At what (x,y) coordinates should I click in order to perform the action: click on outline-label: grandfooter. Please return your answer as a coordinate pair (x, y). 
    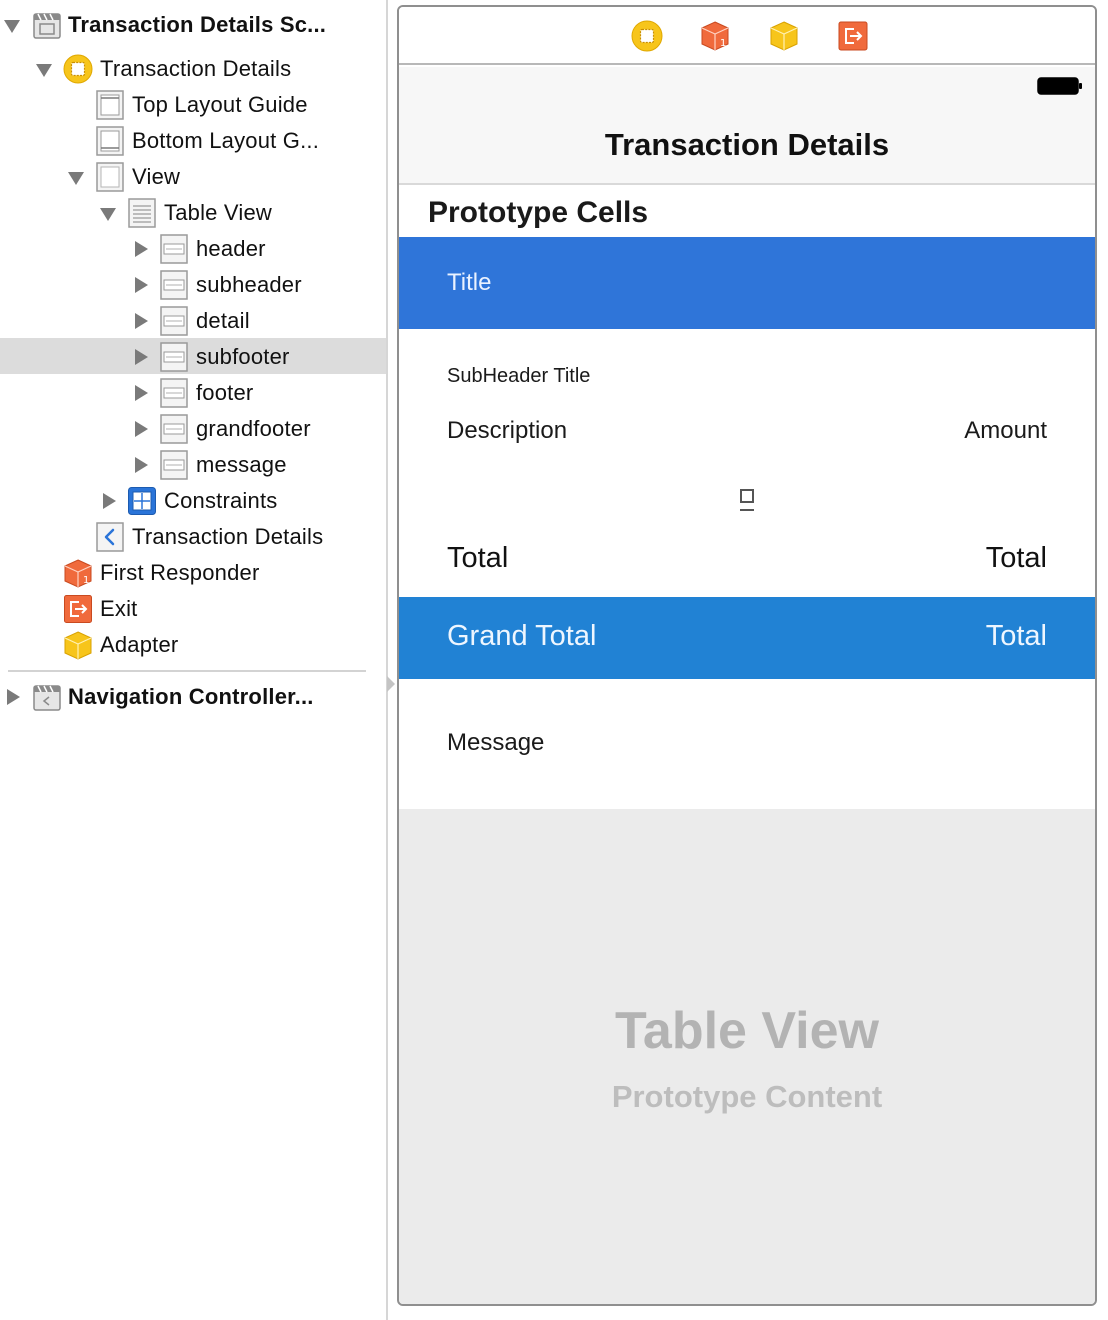
    Looking at the image, I should click on (253, 428).